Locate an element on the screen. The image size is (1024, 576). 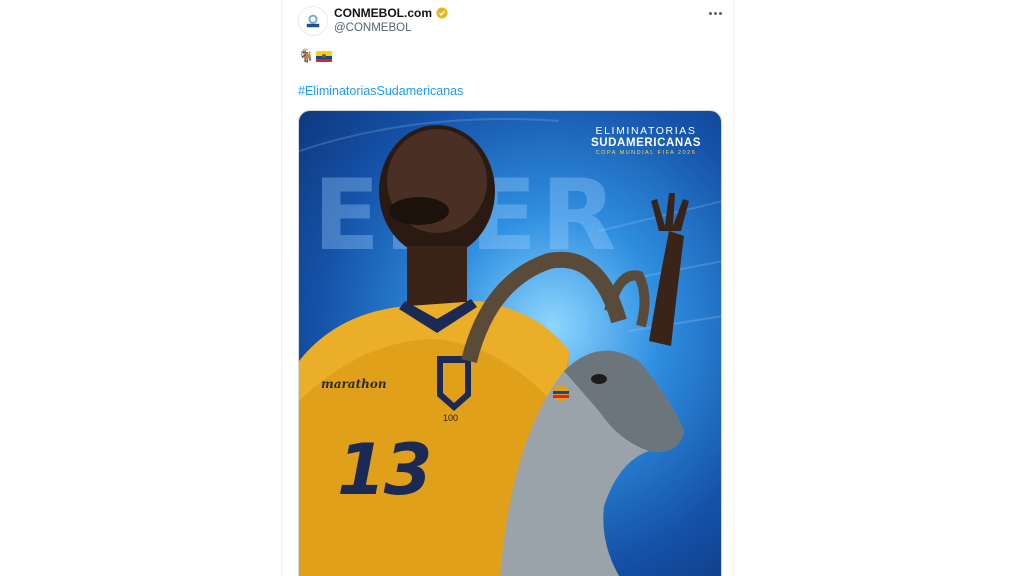
tweet-text-emoji: 🐐 is located at coordinates (315, 56).